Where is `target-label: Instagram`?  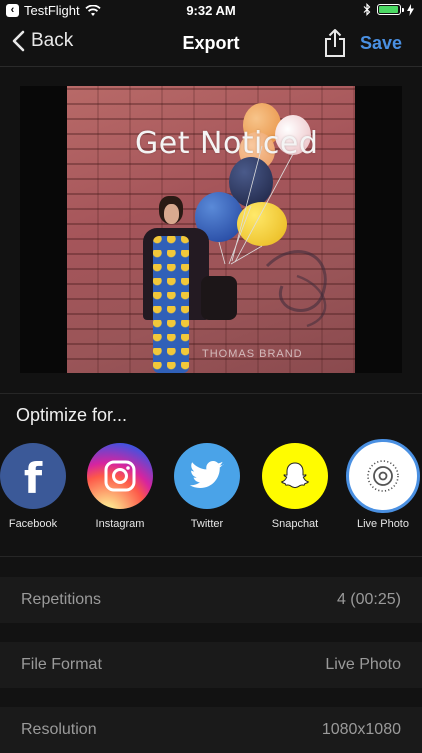
target-label: Instagram is located at coordinates (120, 524).